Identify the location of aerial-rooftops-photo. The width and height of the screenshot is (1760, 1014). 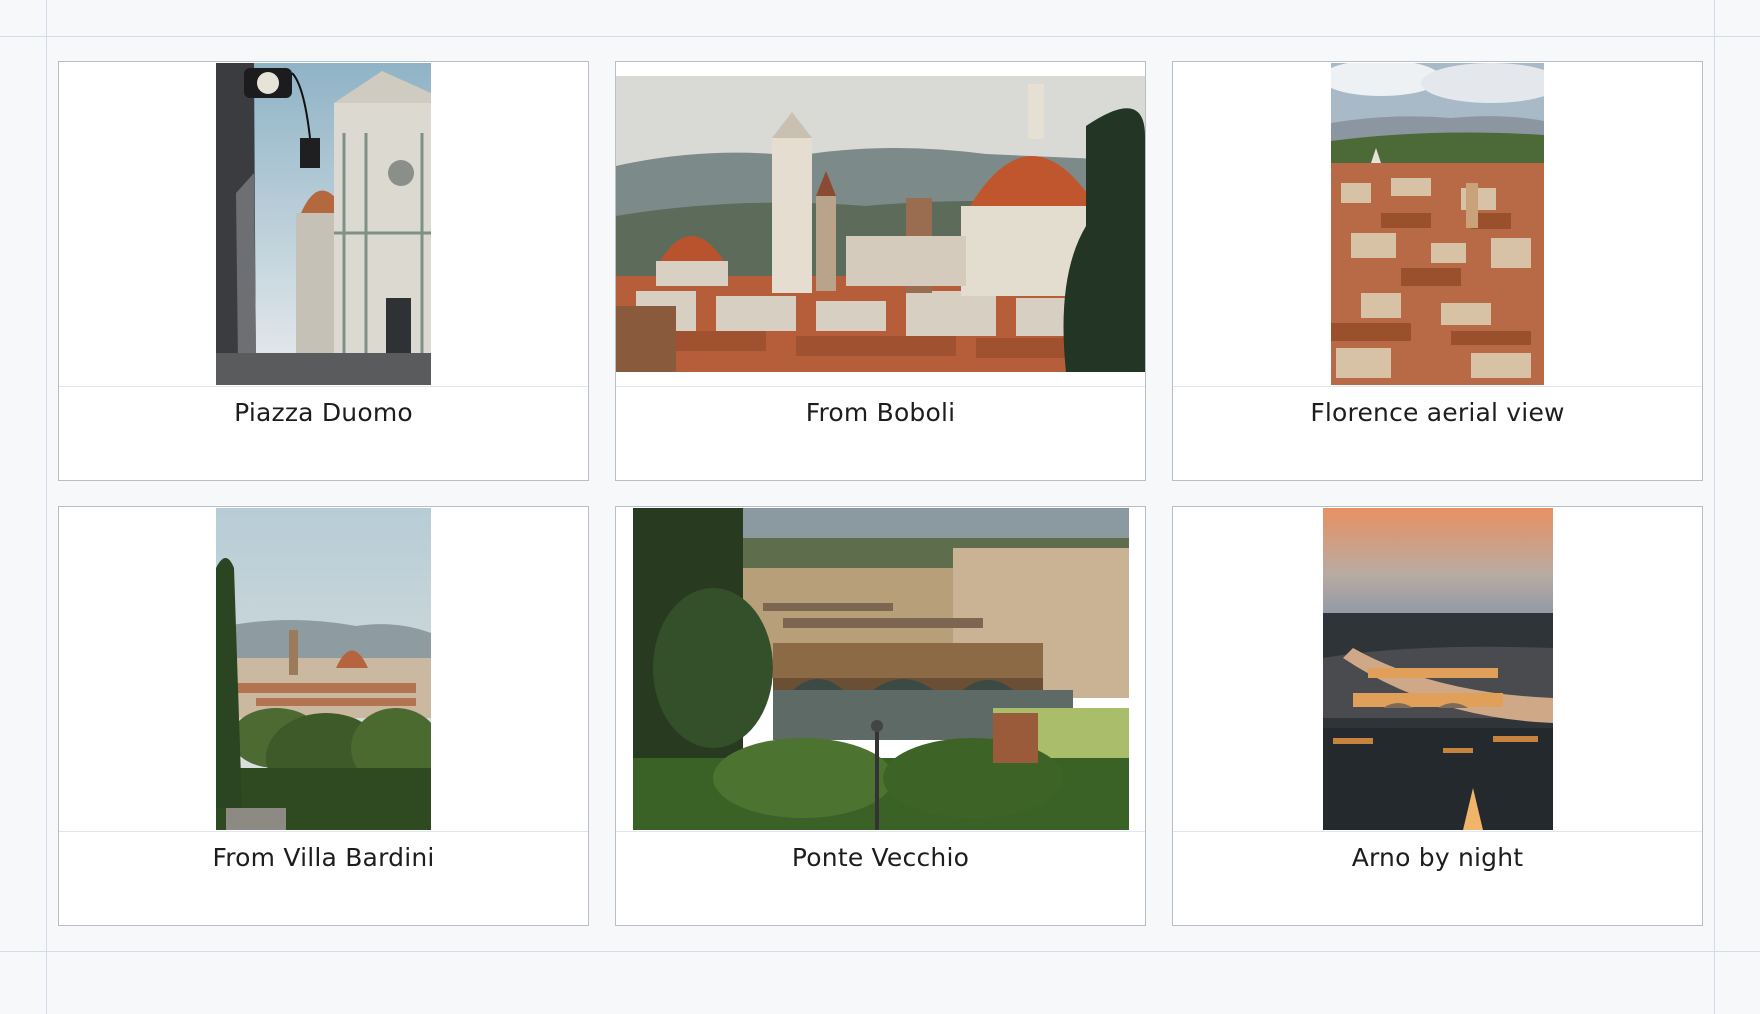
(1437, 224).